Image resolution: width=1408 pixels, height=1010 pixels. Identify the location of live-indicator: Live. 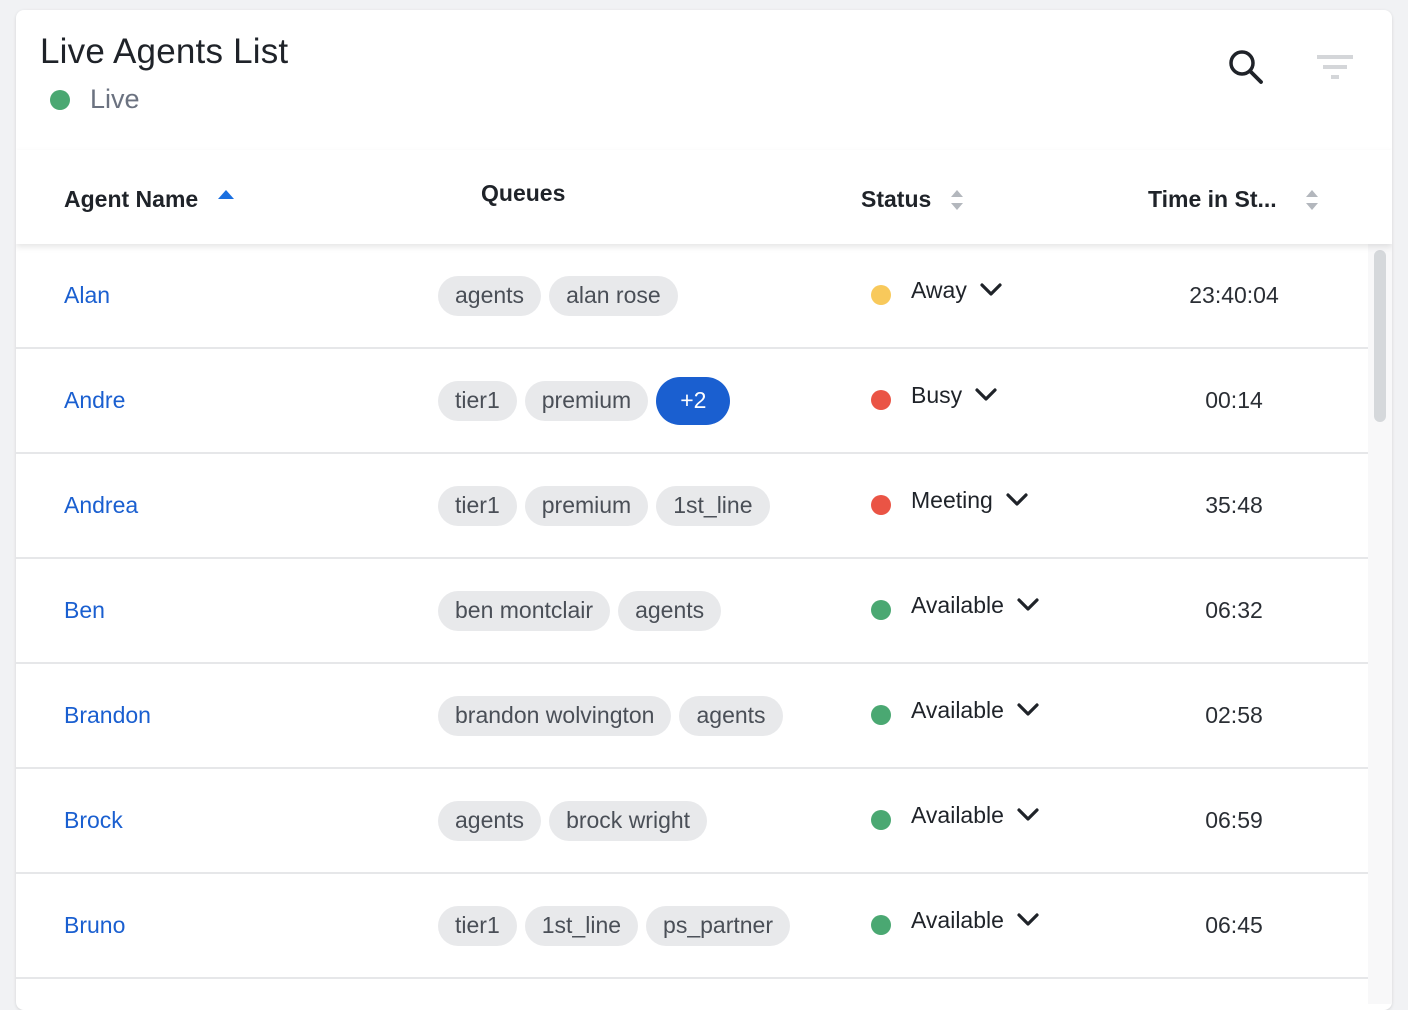
(95, 99).